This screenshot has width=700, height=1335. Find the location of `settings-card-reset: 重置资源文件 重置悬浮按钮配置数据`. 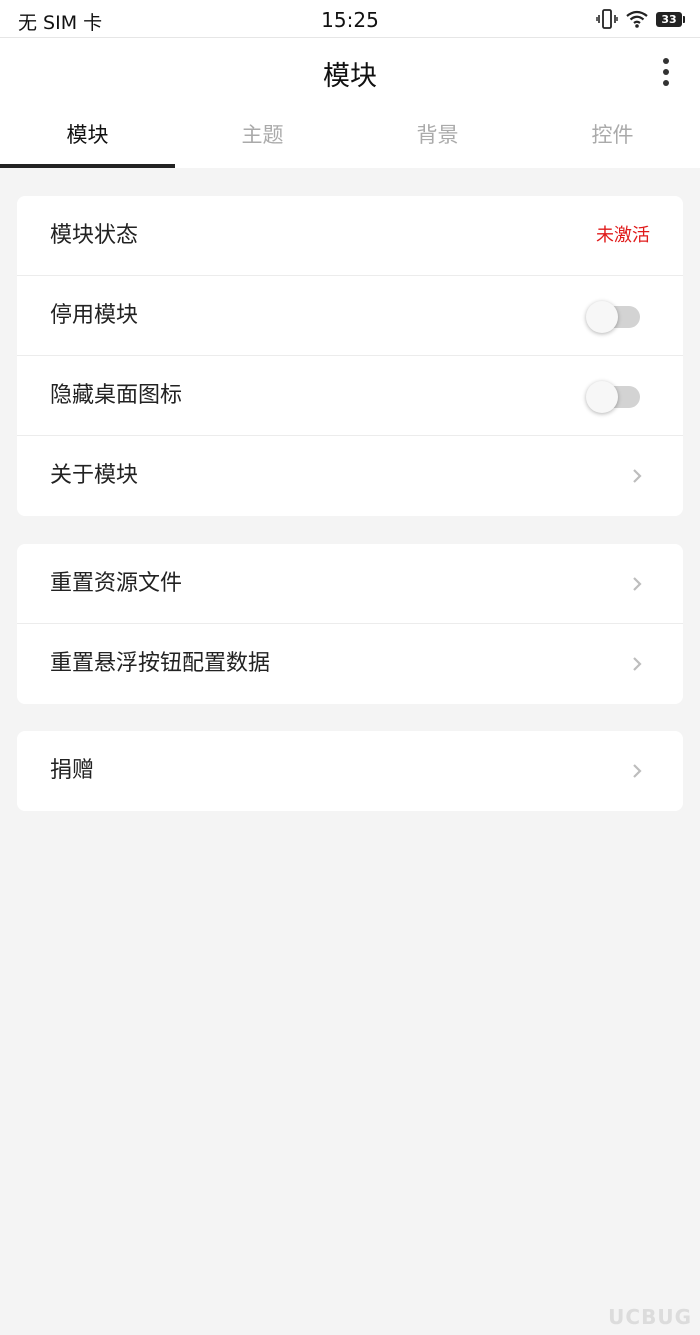

settings-card-reset: 重置资源文件 重置悬浮按钮配置数据 is located at coordinates (350, 624).